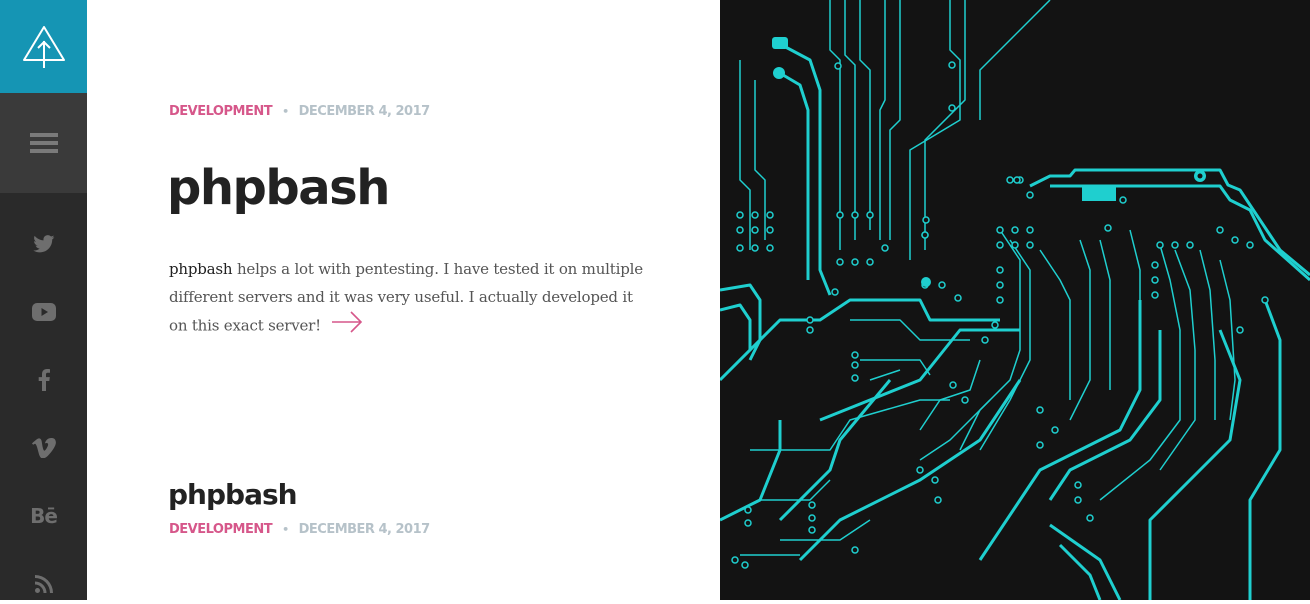  I want to click on behance-link: Bē, so click(43, 516).